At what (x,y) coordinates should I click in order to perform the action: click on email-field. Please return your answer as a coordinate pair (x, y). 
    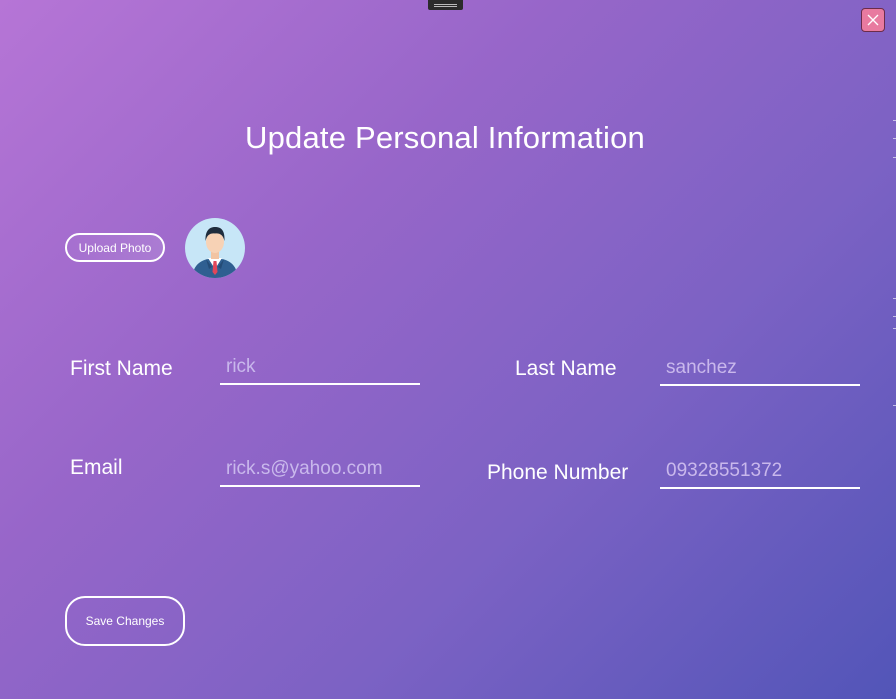
    Looking at the image, I should click on (320, 471).